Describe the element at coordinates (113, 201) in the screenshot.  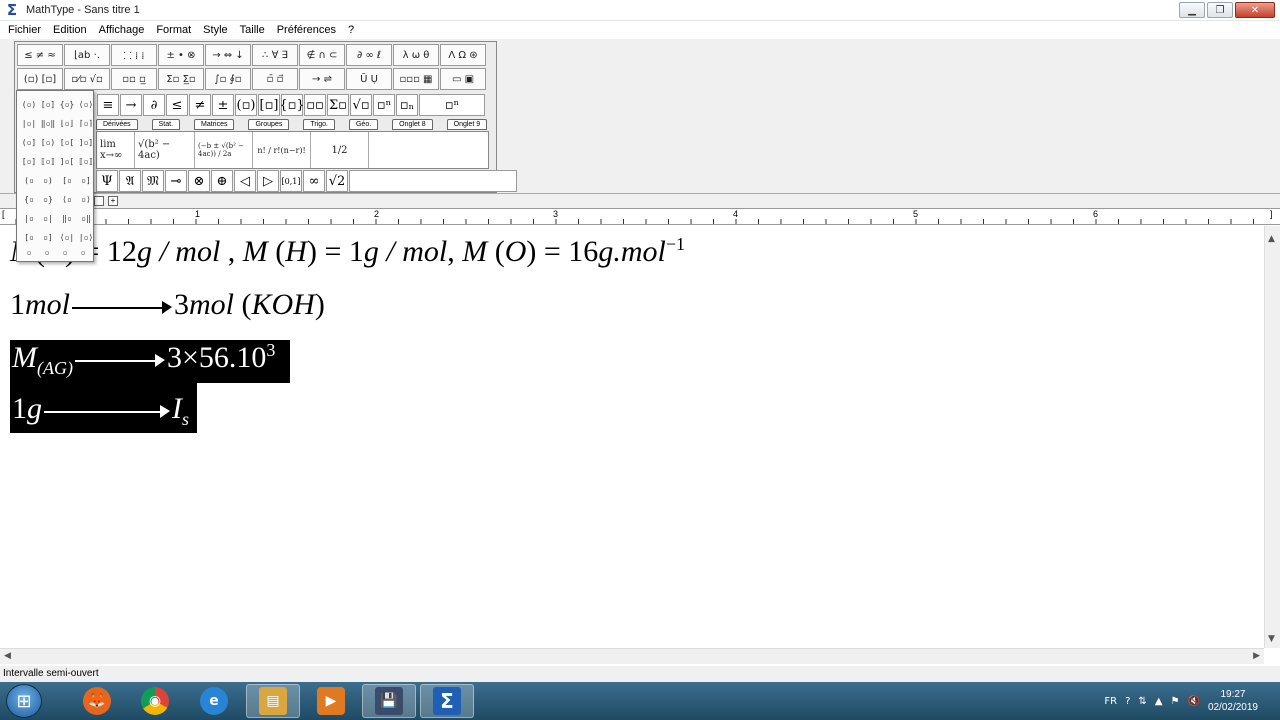
I see `zoom-in-button: +` at that location.